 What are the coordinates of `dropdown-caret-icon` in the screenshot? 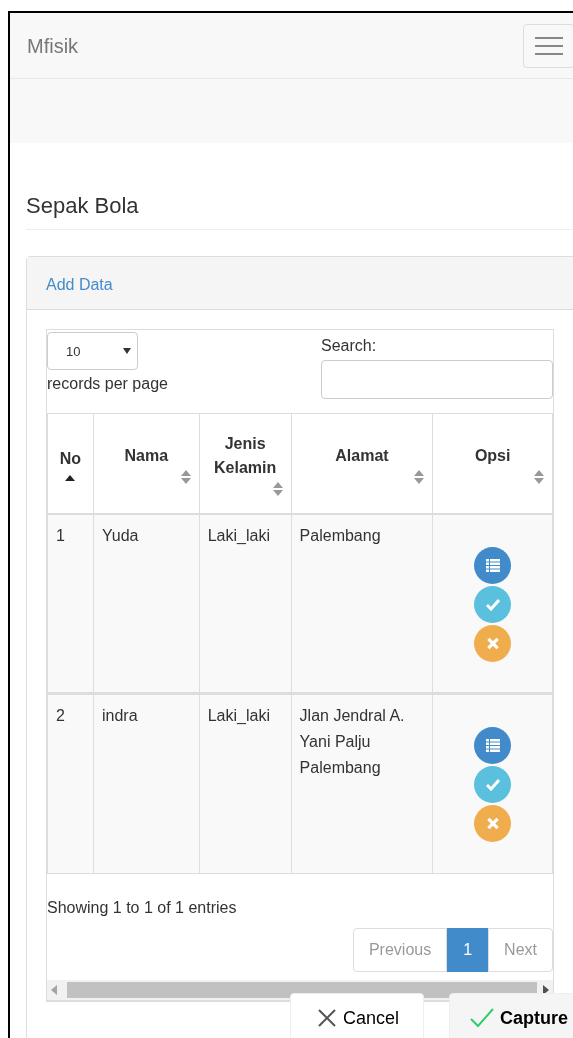 It's located at (127, 351).